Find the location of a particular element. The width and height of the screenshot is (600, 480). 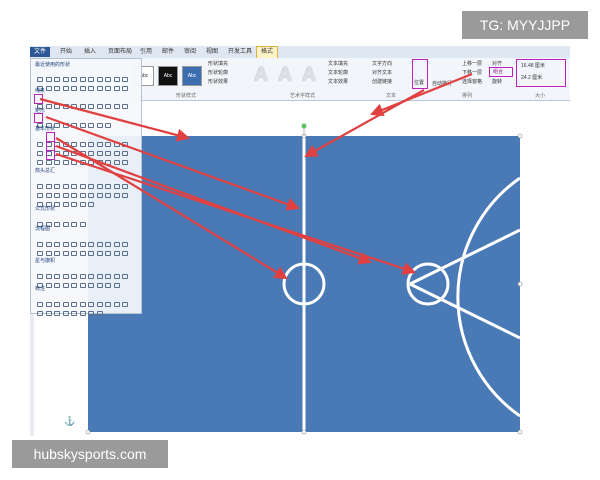

watermark-site: hubskysports.com is located at coordinates (90, 454).